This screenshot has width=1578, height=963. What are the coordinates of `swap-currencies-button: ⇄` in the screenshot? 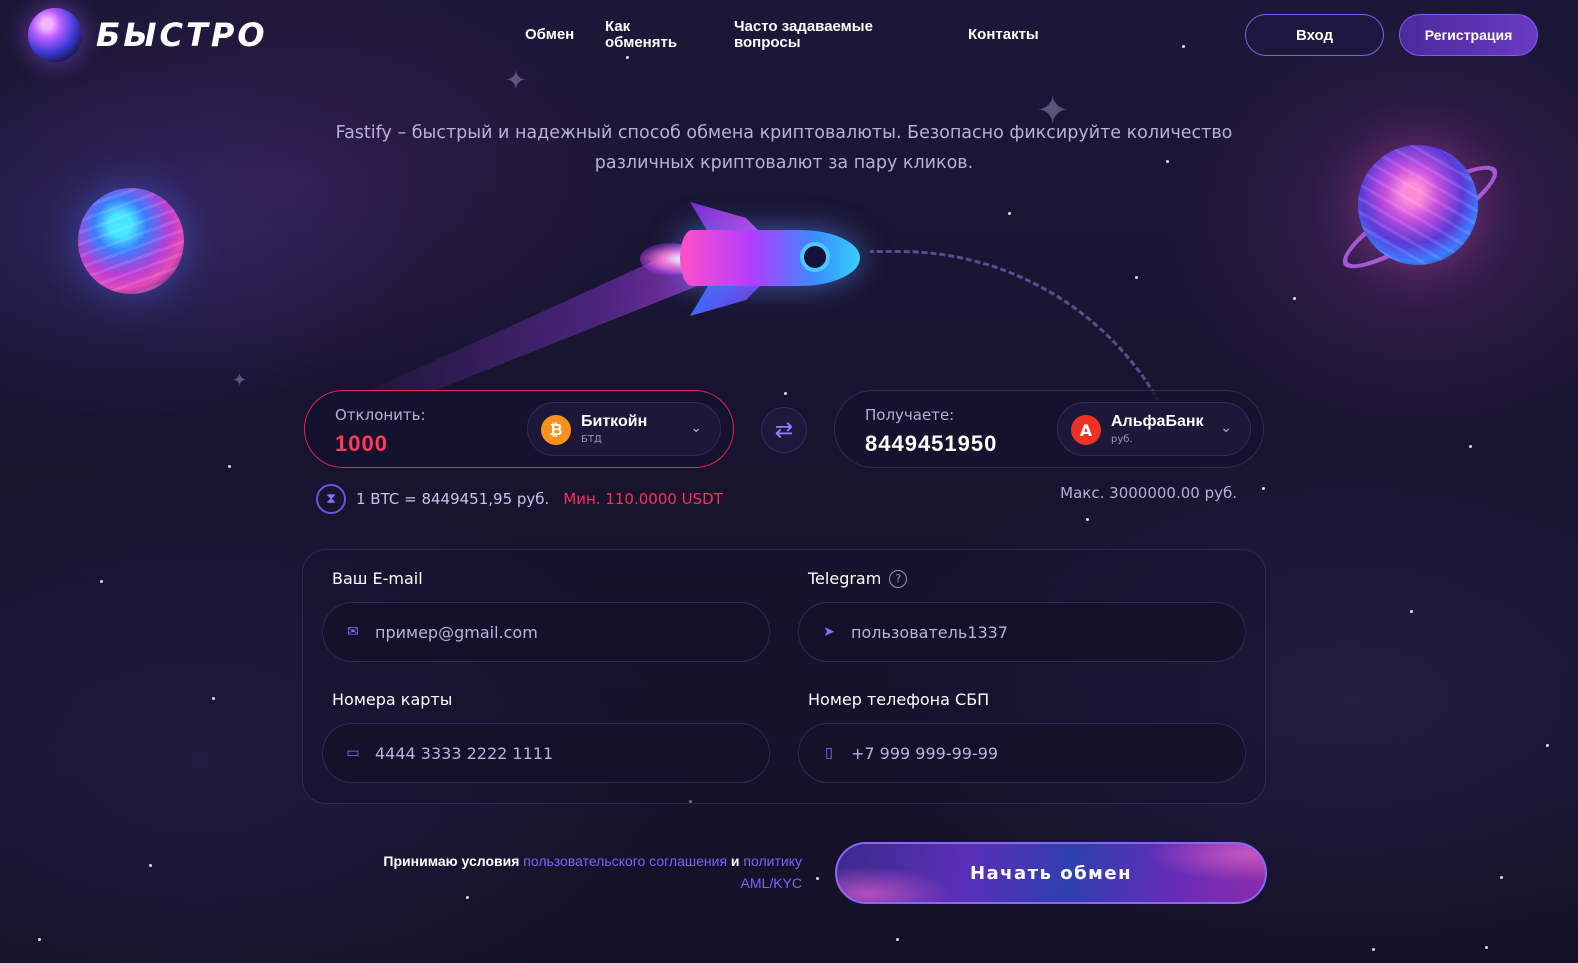 It's located at (784, 430).